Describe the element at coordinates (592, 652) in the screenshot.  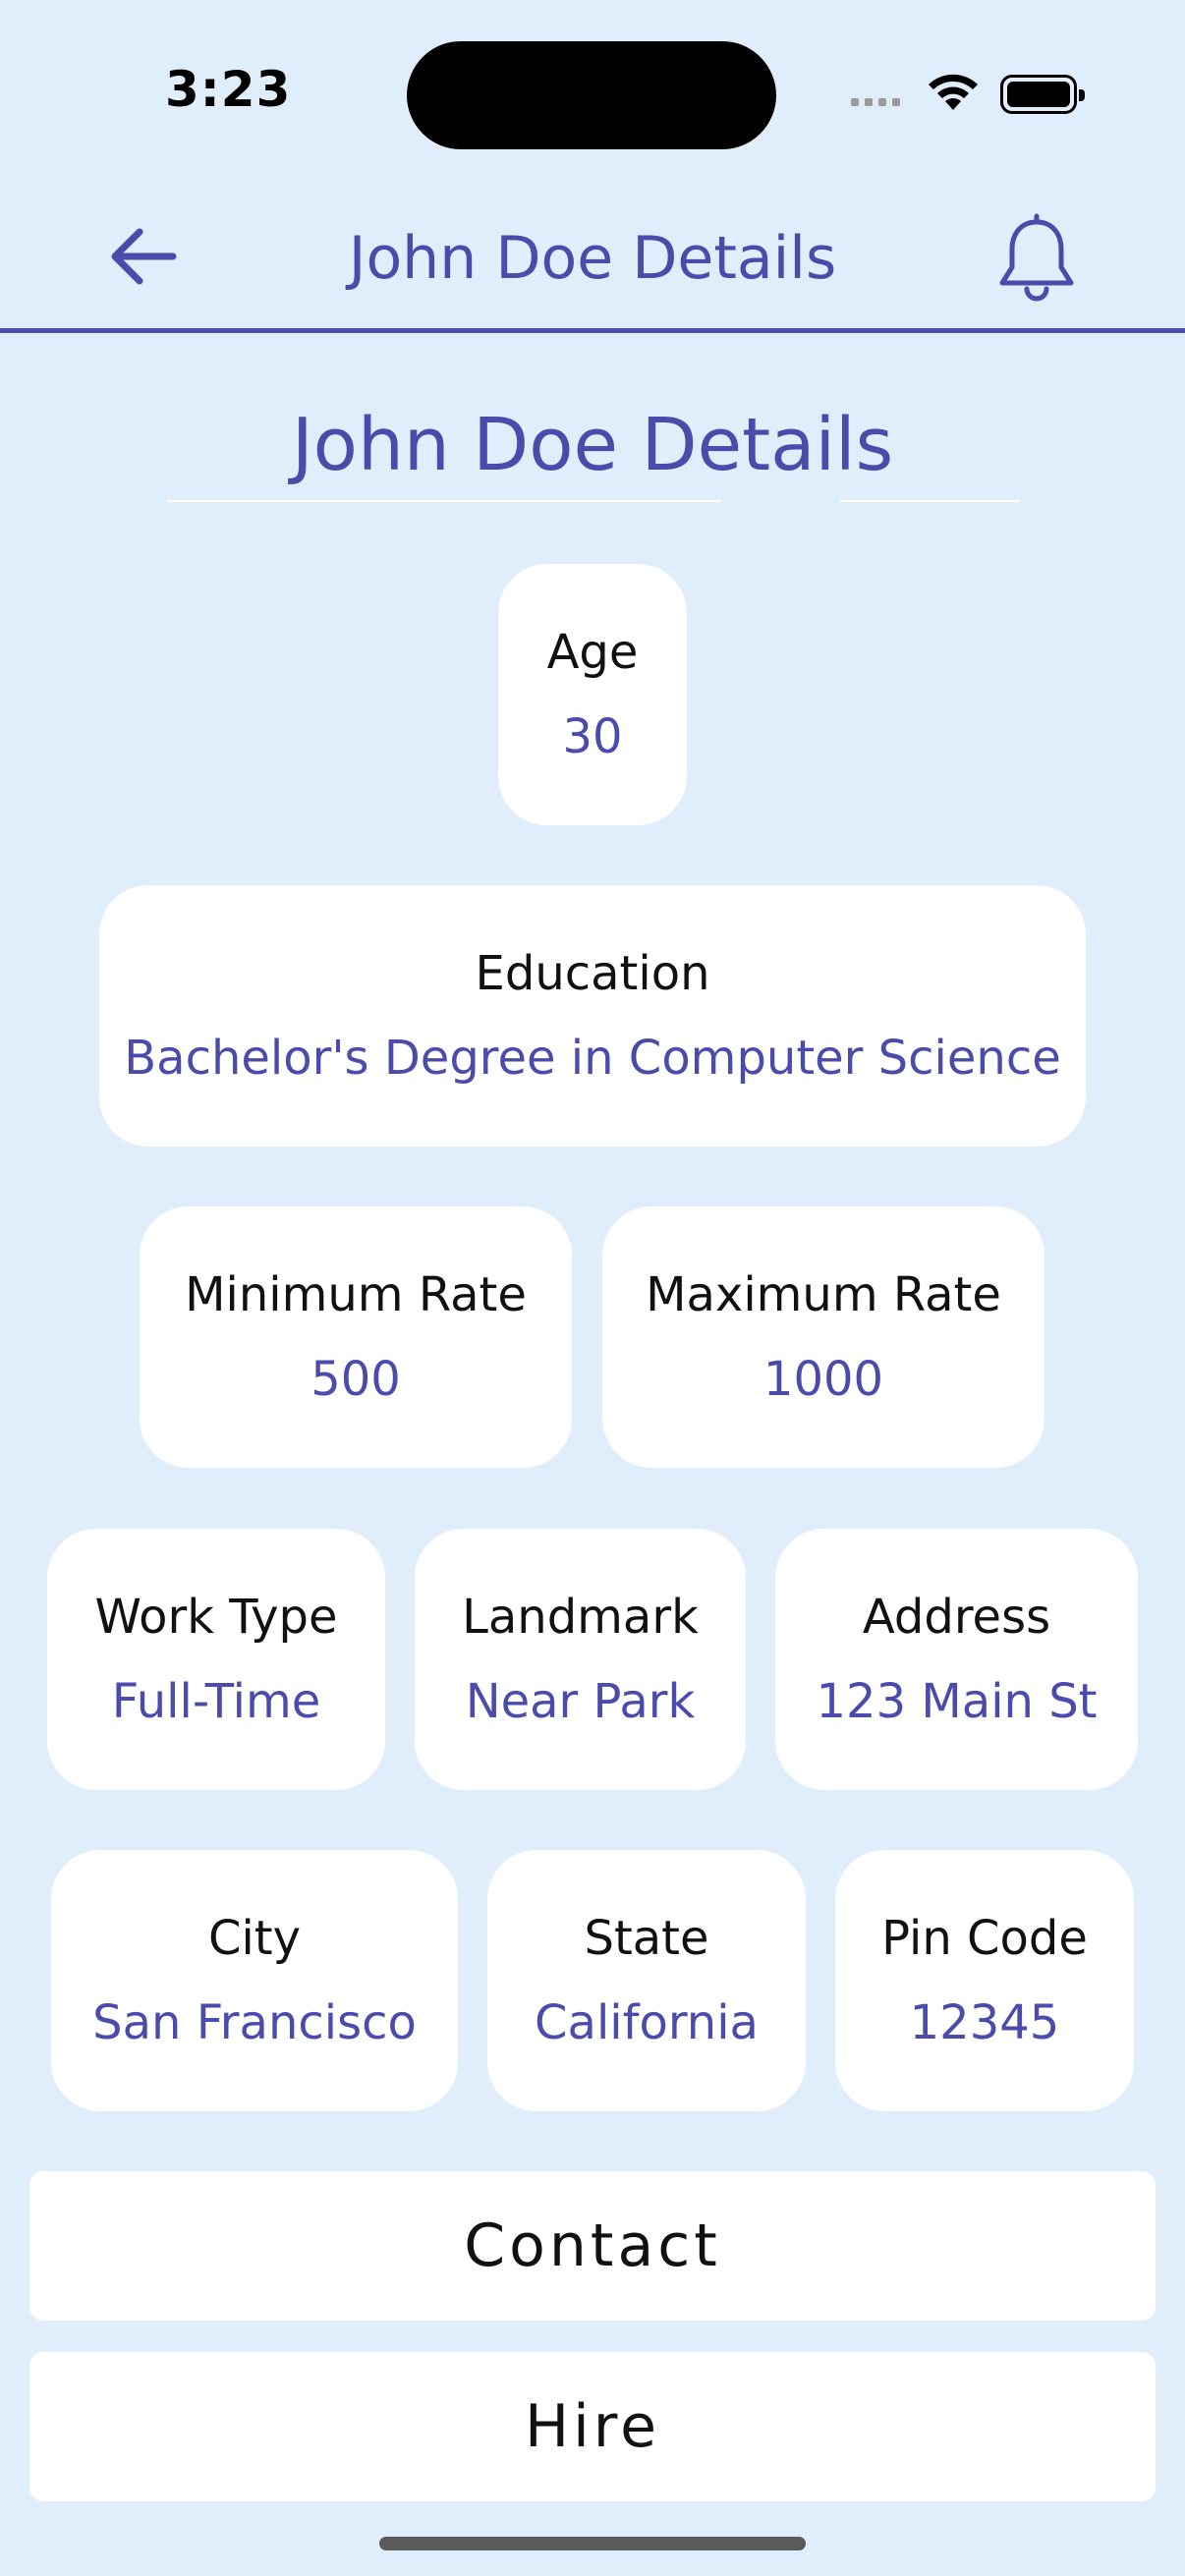
I see `age-label: Age` at that location.